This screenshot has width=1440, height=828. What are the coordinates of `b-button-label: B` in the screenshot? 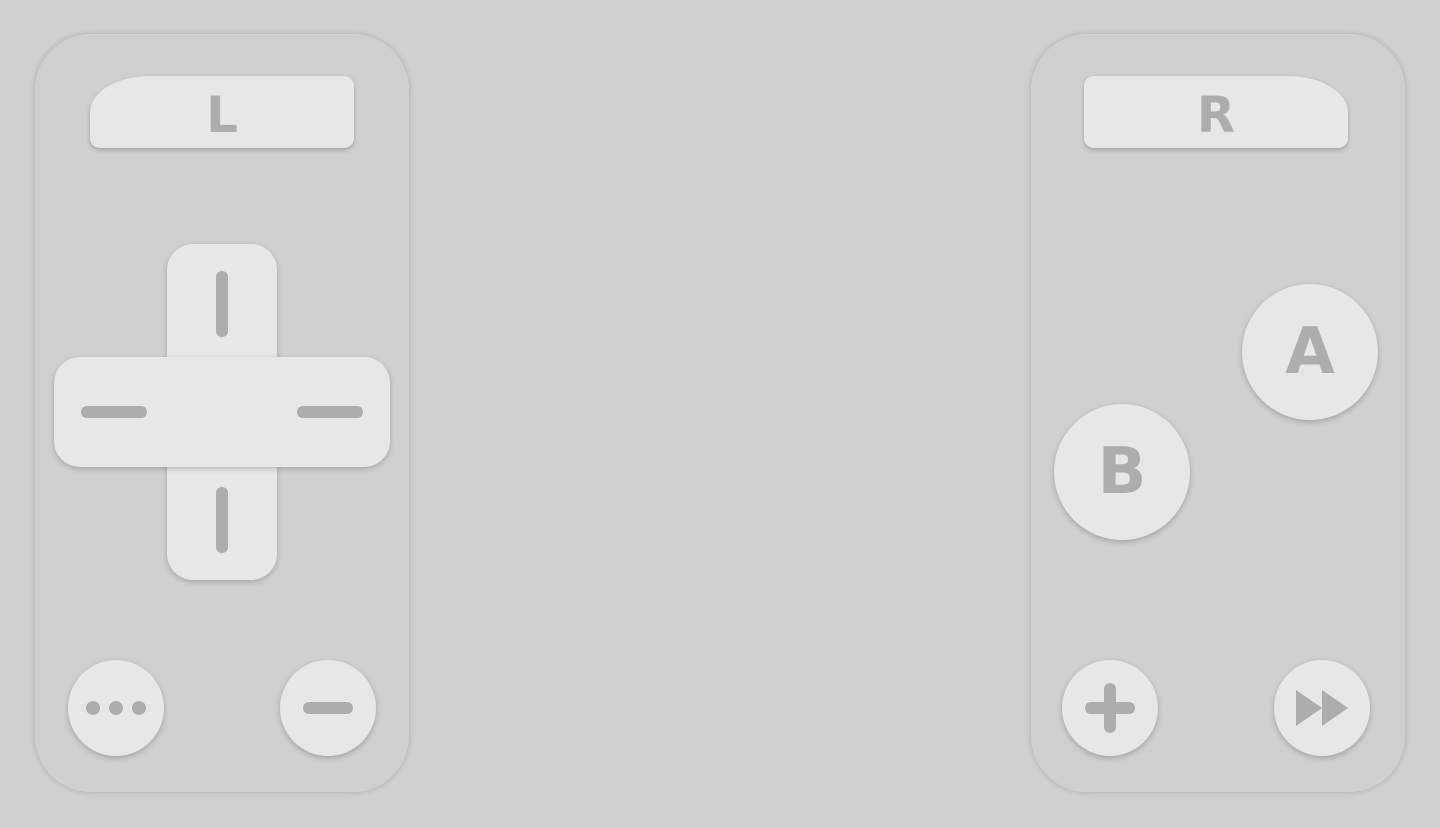 It's located at (1122, 472).